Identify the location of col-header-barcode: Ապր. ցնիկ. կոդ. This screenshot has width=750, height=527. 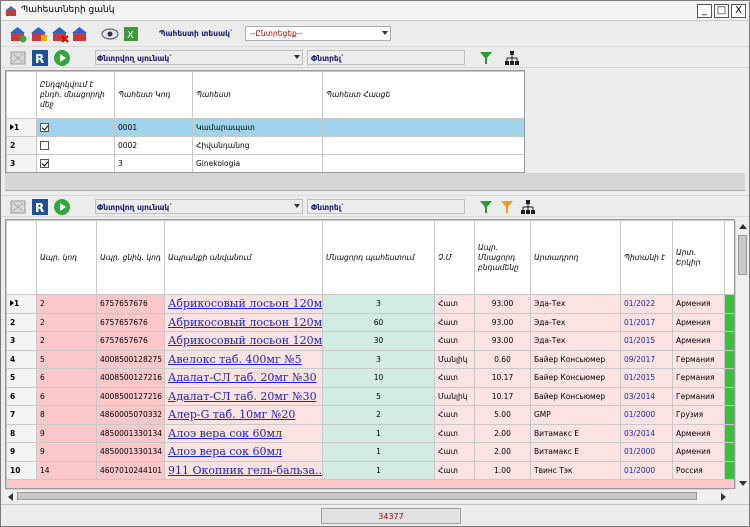
(130, 257).